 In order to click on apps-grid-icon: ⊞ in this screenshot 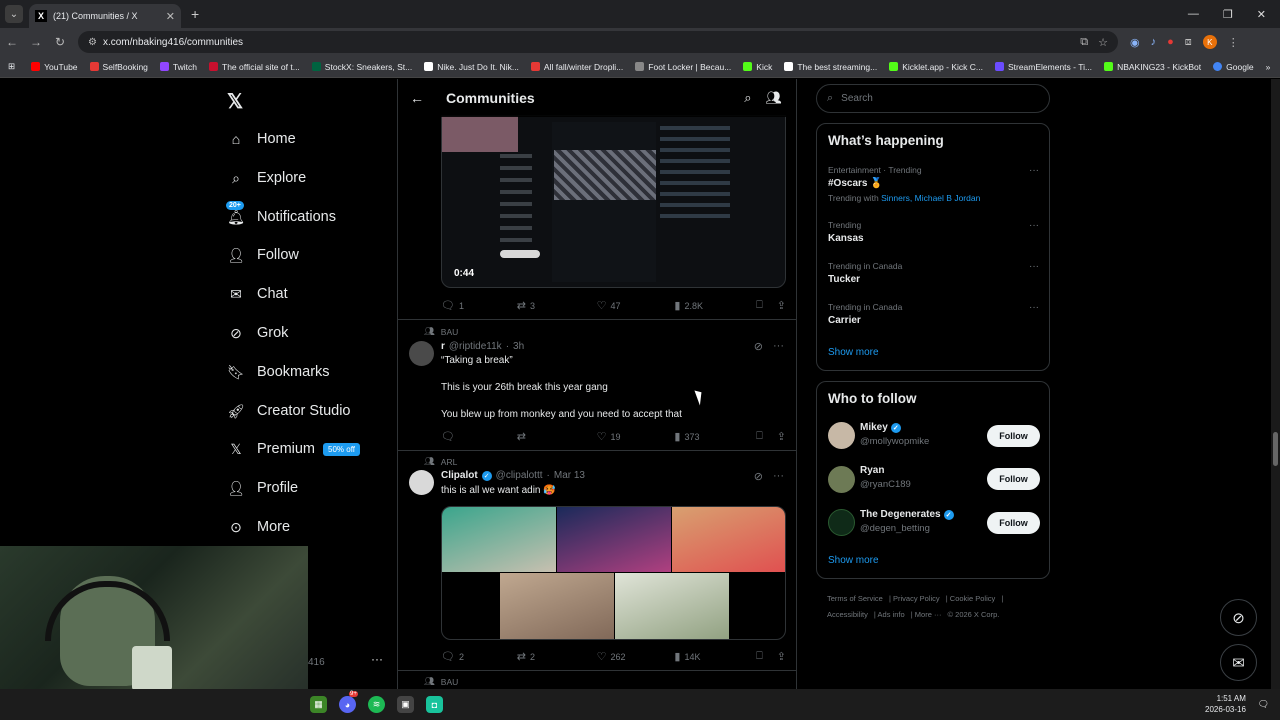, I will do `click(11, 66)`.